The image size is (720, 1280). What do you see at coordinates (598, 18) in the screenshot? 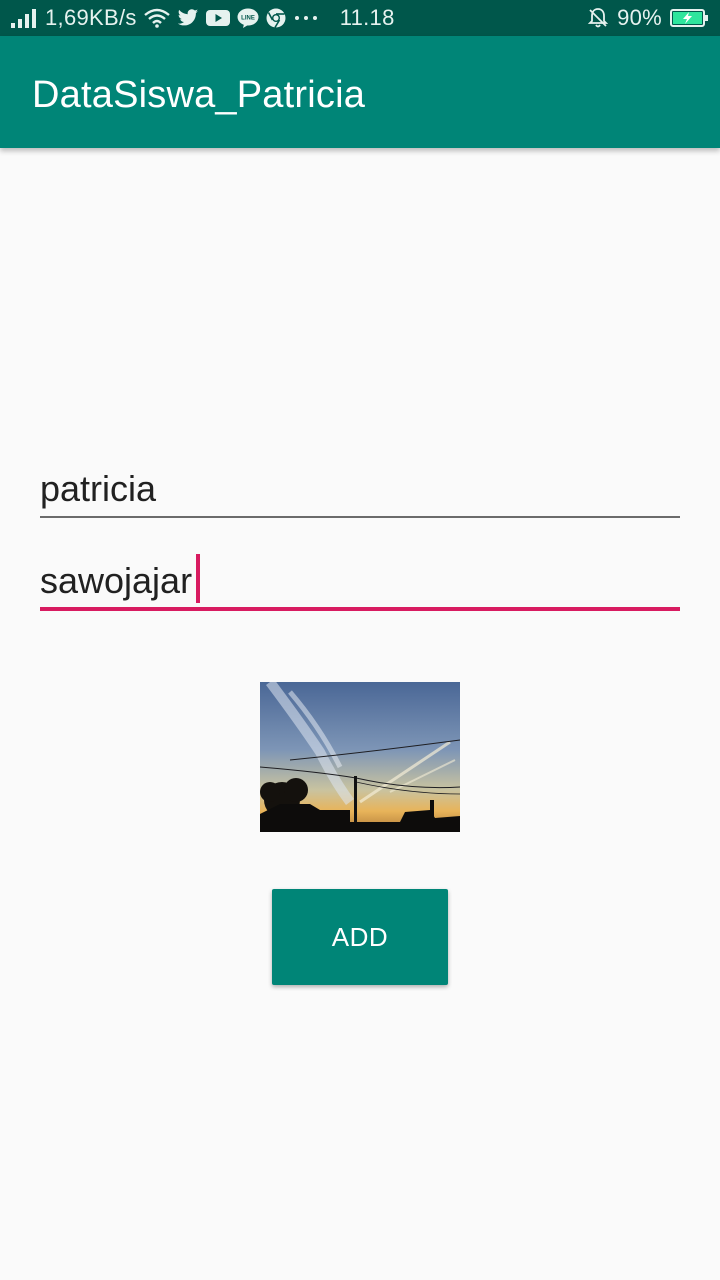
I see `bell-off-icon` at bounding box center [598, 18].